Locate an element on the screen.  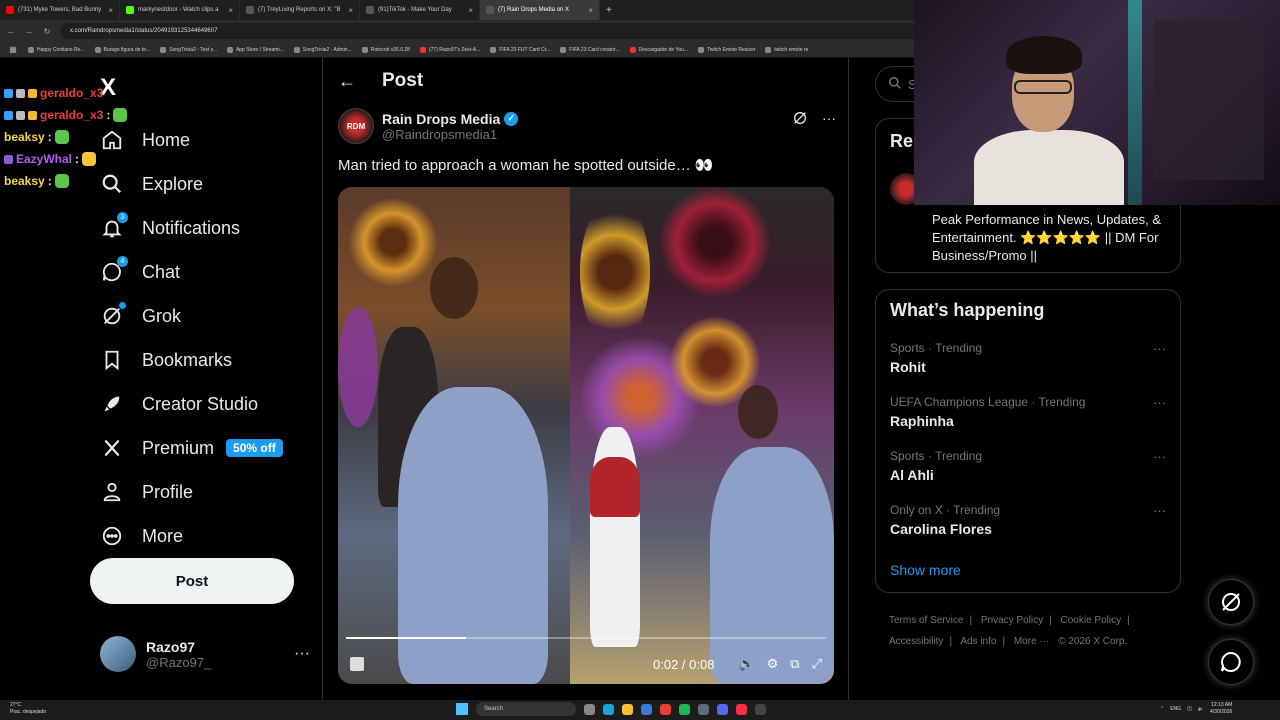
account-switcher: Razo97 @Razo97_ ··· is located at coordinates (205, 654).